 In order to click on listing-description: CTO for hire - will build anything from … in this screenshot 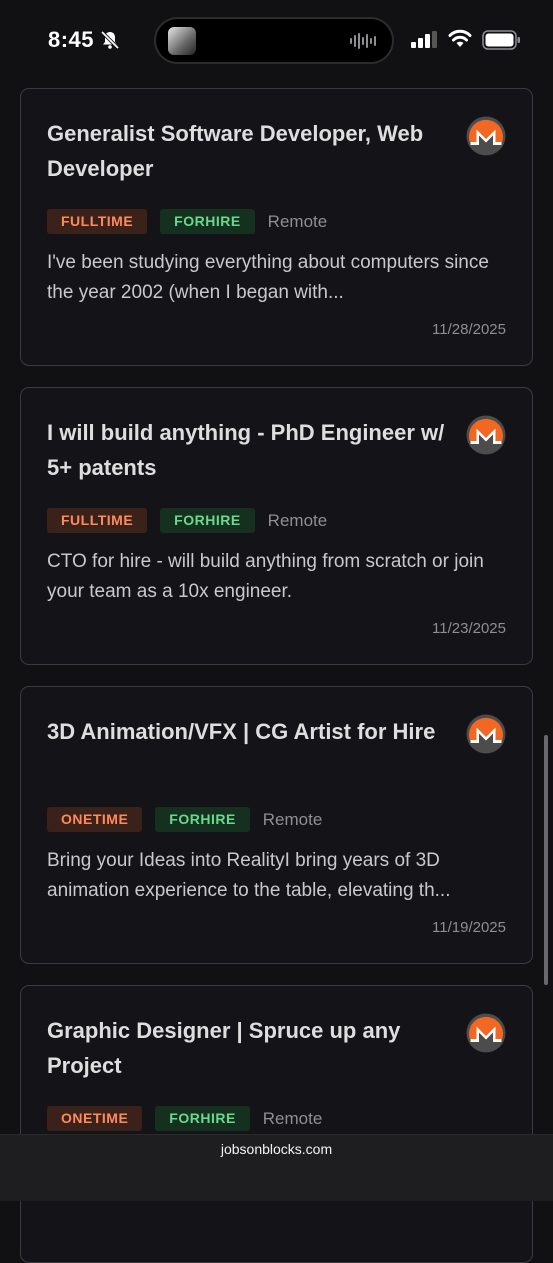, I will do `click(265, 576)`.